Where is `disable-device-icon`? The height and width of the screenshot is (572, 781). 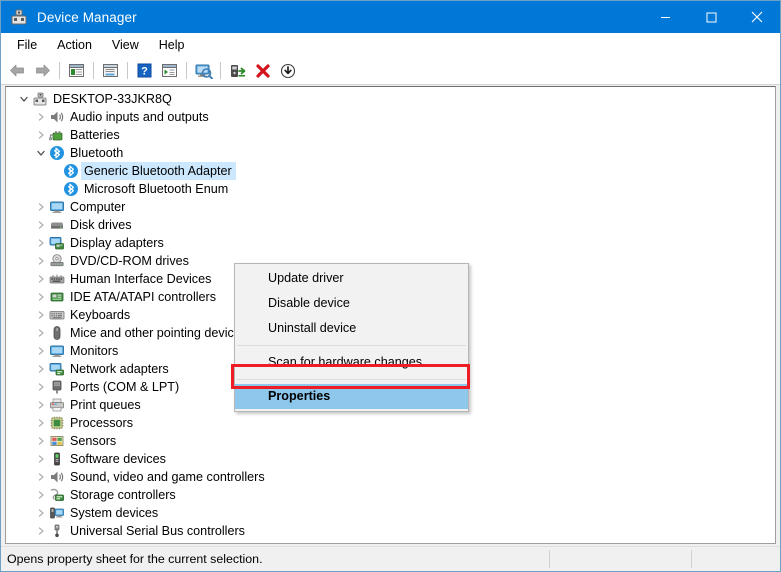
disable-device-icon is located at coordinates (287, 70).